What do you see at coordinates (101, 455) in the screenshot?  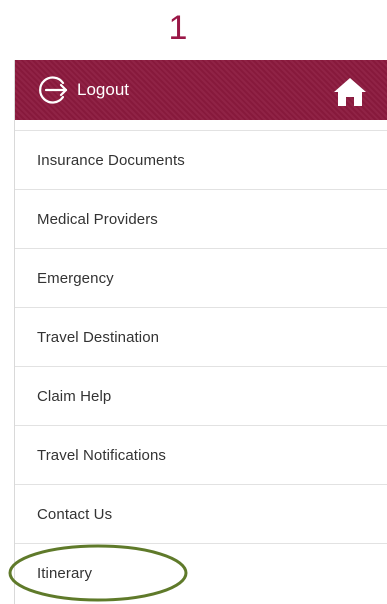 I see `menu-item-label: Travel Notifications` at bounding box center [101, 455].